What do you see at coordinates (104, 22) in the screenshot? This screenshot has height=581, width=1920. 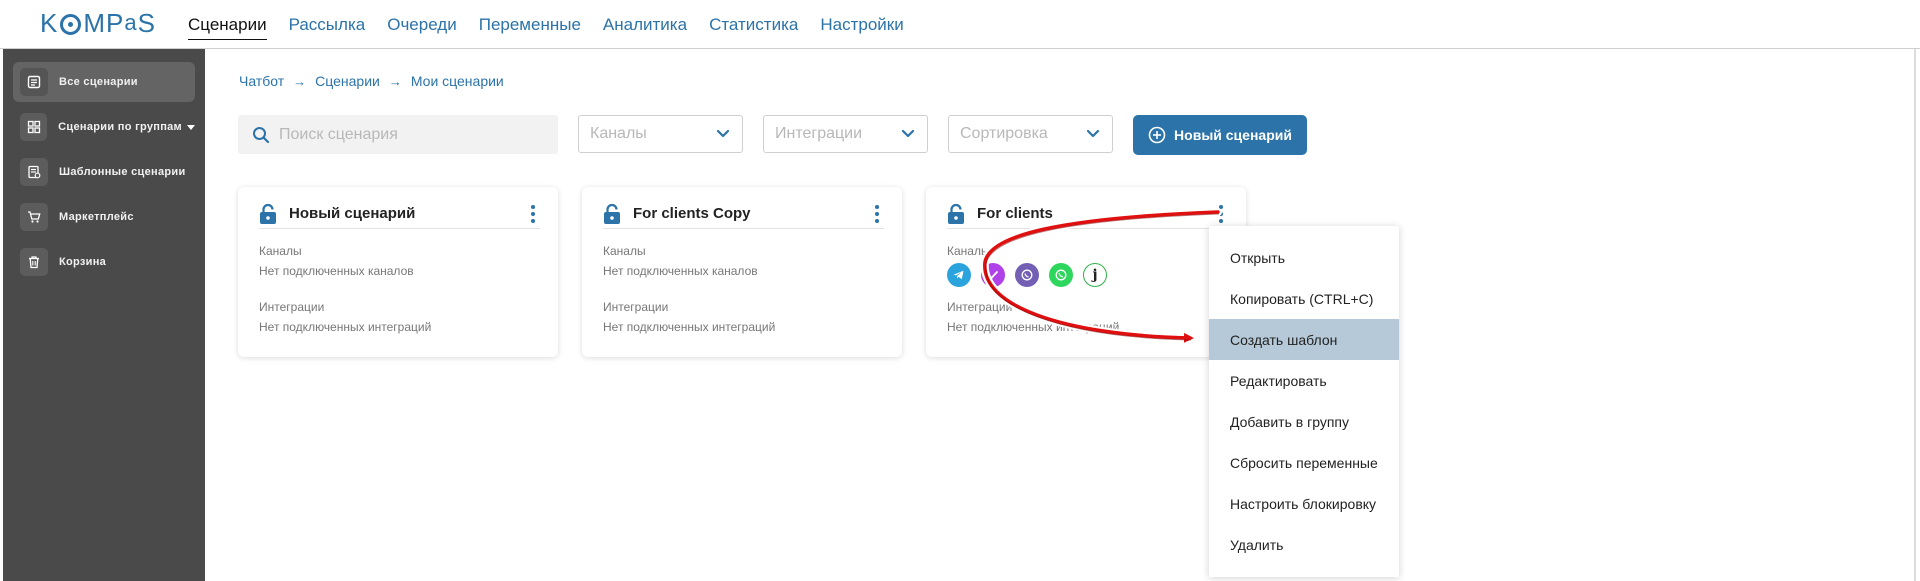 I see `logo-mp: MP` at bounding box center [104, 22].